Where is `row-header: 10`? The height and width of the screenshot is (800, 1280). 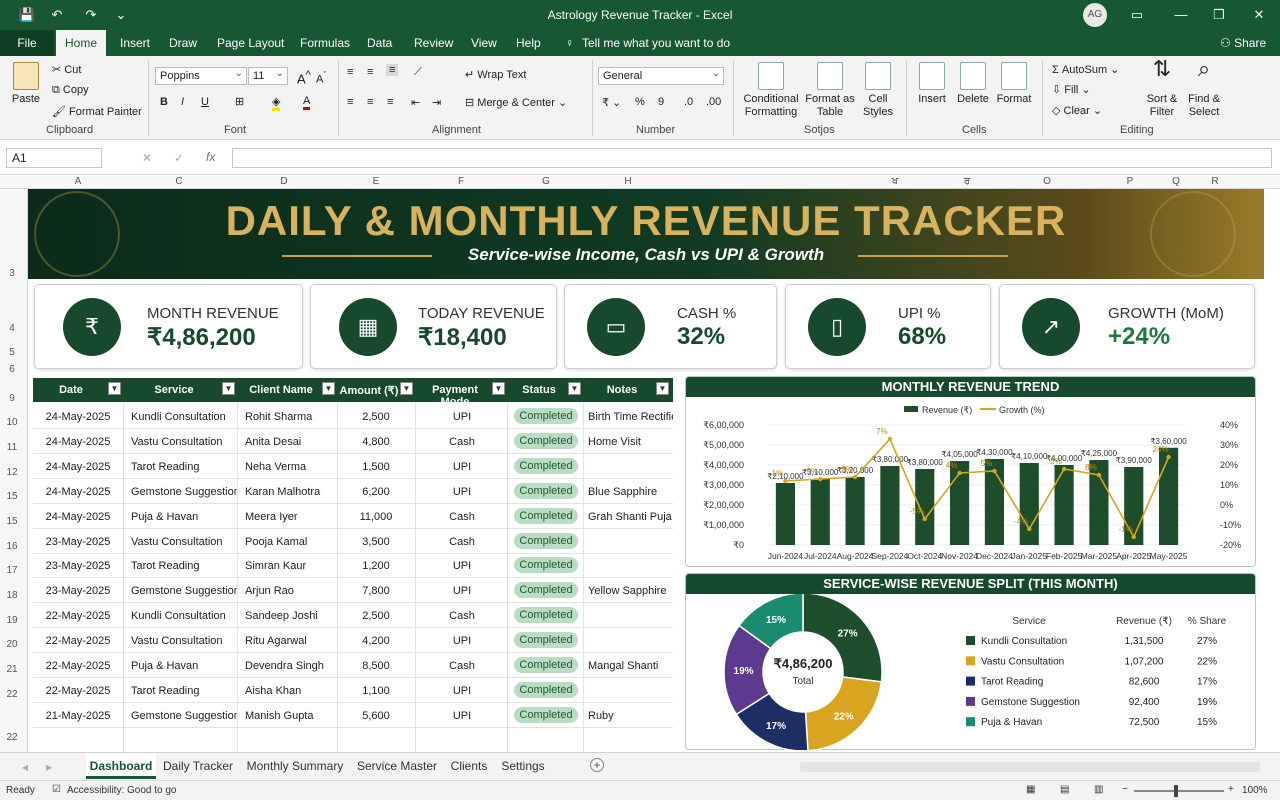 row-header: 10 is located at coordinates (12, 422).